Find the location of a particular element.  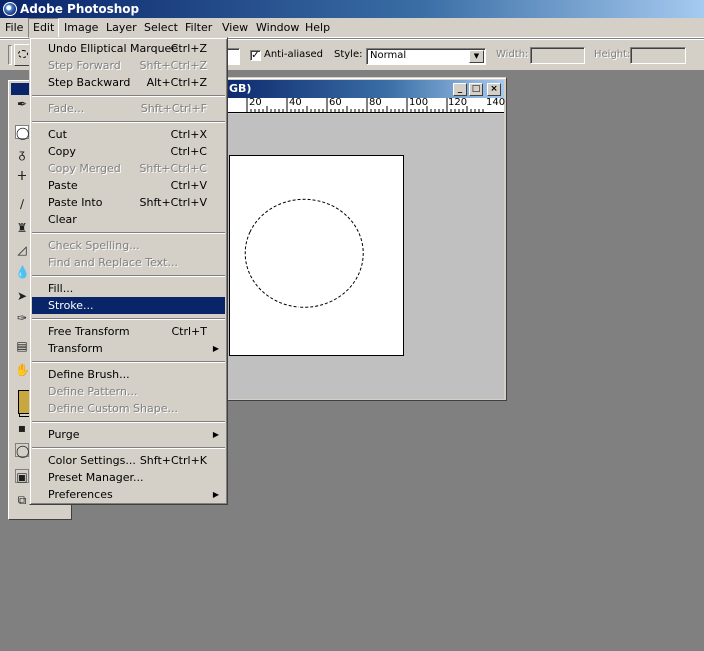

anti-aliased-checkbox: ✓ is located at coordinates (255, 55).